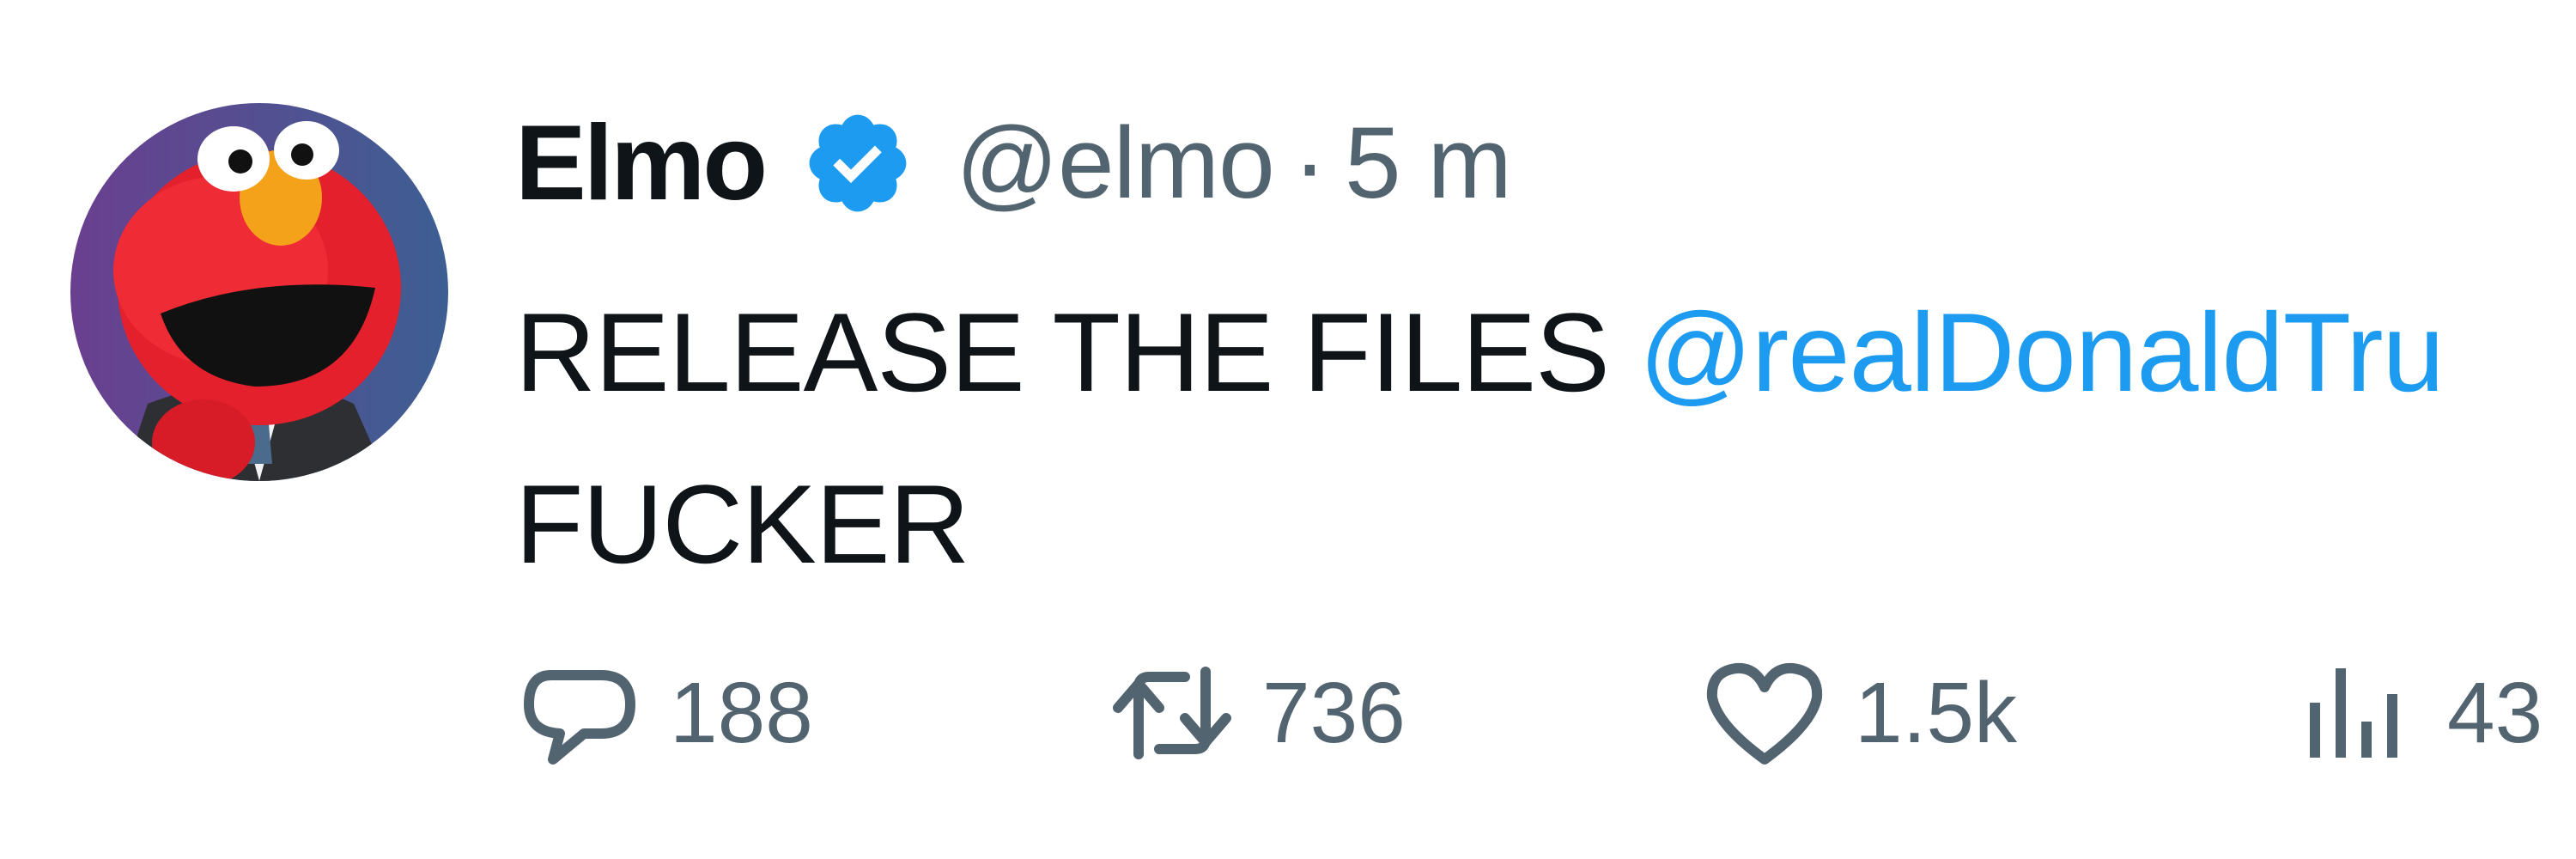 Image resolution: width=2576 pixels, height=859 pixels. What do you see at coordinates (742, 524) in the screenshot?
I see `tweet-text-line-2: FUCKER` at bounding box center [742, 524].